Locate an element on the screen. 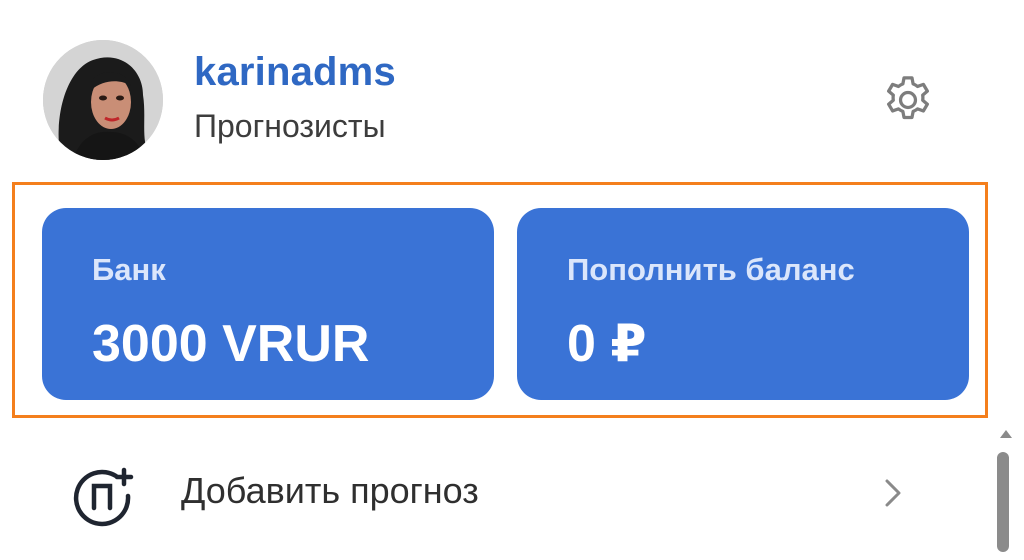 The height and width of the screenshot is (560, 1024). bank-value: 3000 VRUR is located at coordinates (231, 344).